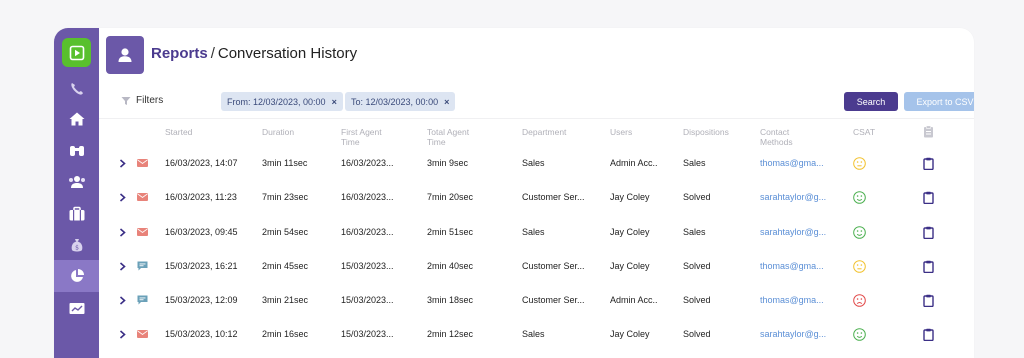 The image size is (1024, 358). Describe the element at coordinates (775, 132) in the screenshot. I see `header-line: Contact` at that location.